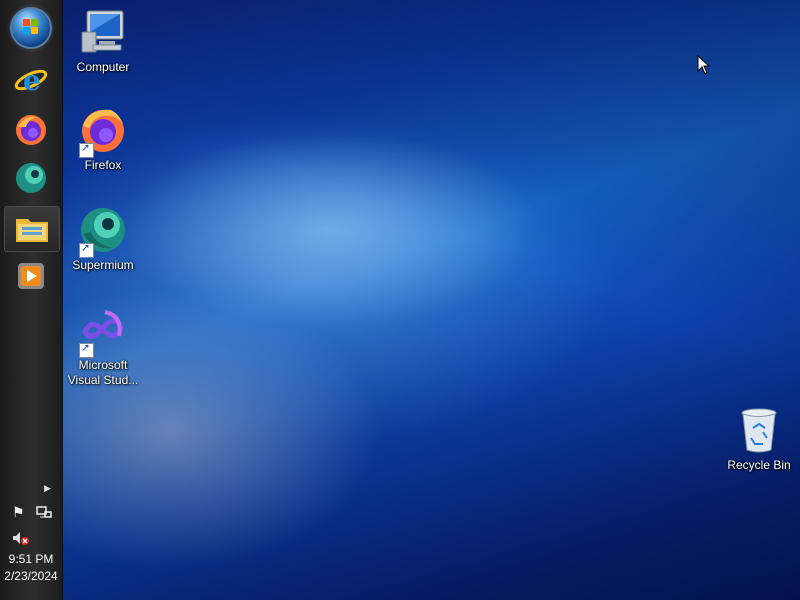 This screenshot has width=800, height=600. I want to click on desktop-icon-computer: Computer, so click(103, 41).